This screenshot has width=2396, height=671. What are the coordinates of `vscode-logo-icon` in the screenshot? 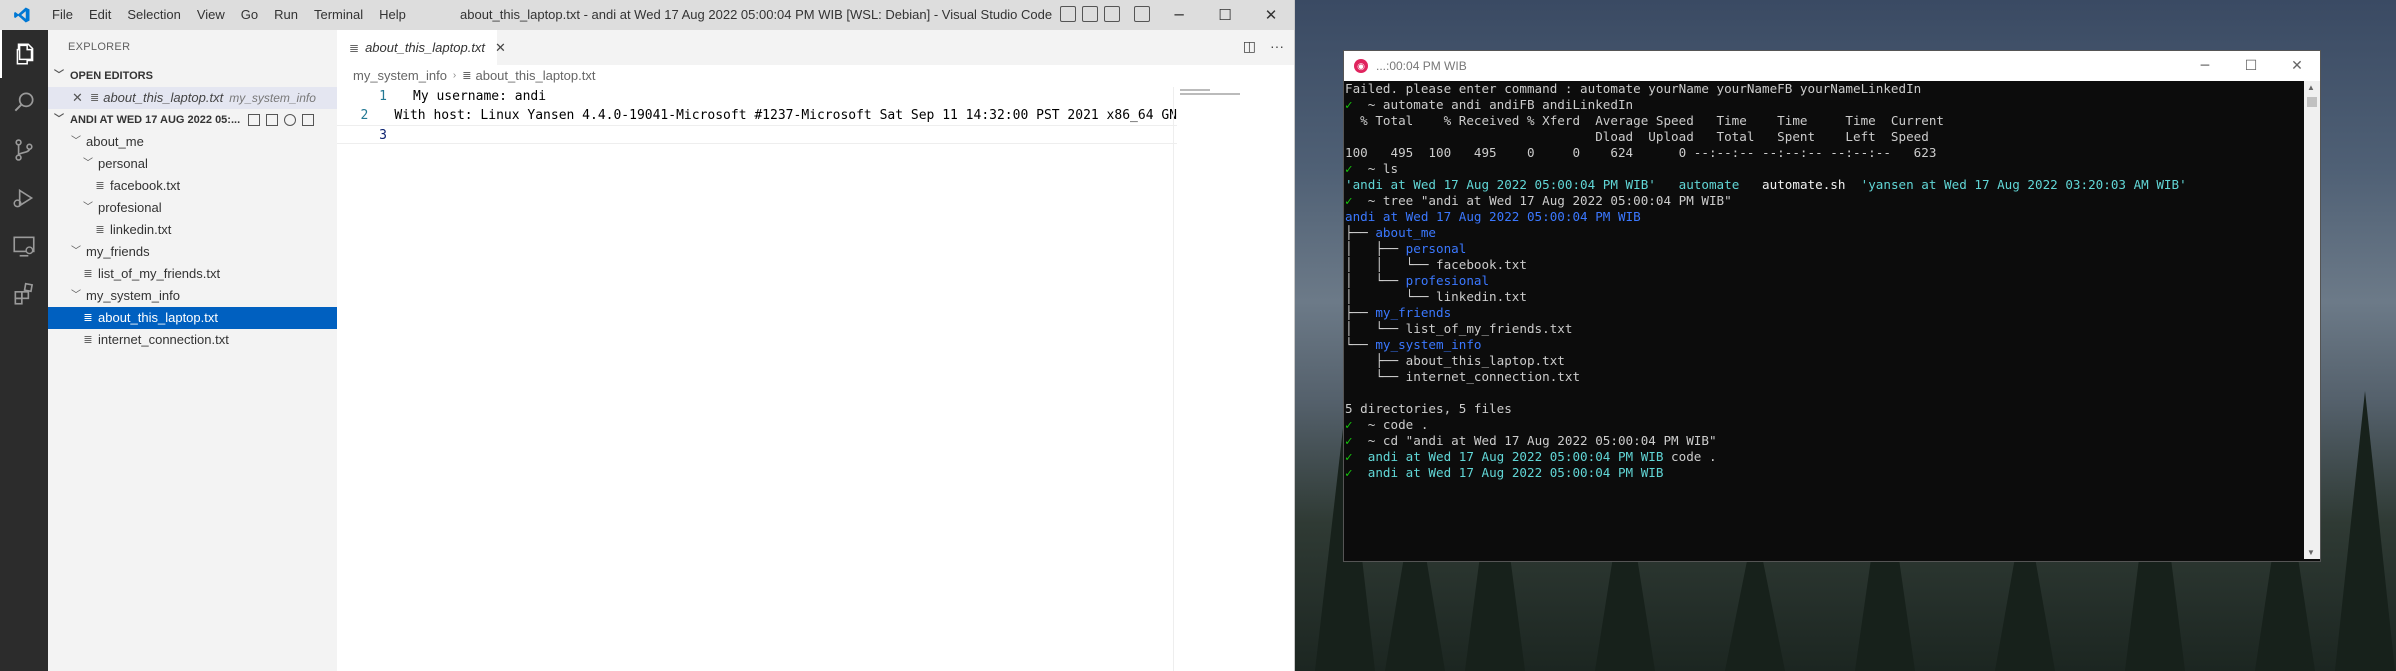 It's located at (22, 15).